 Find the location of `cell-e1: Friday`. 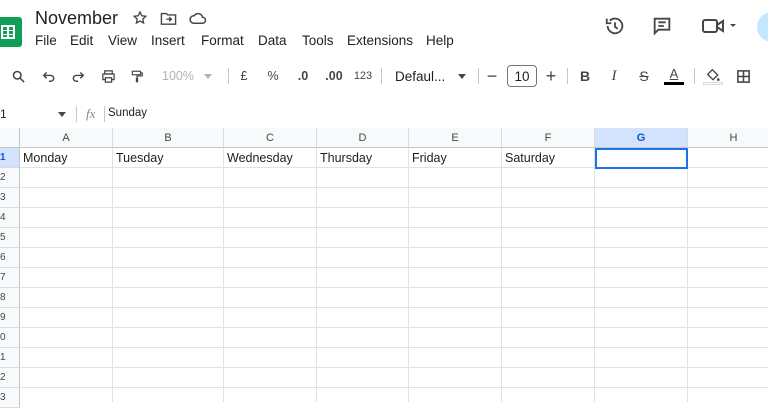

cell-e1: Friday is located at coordinates (455, 158).